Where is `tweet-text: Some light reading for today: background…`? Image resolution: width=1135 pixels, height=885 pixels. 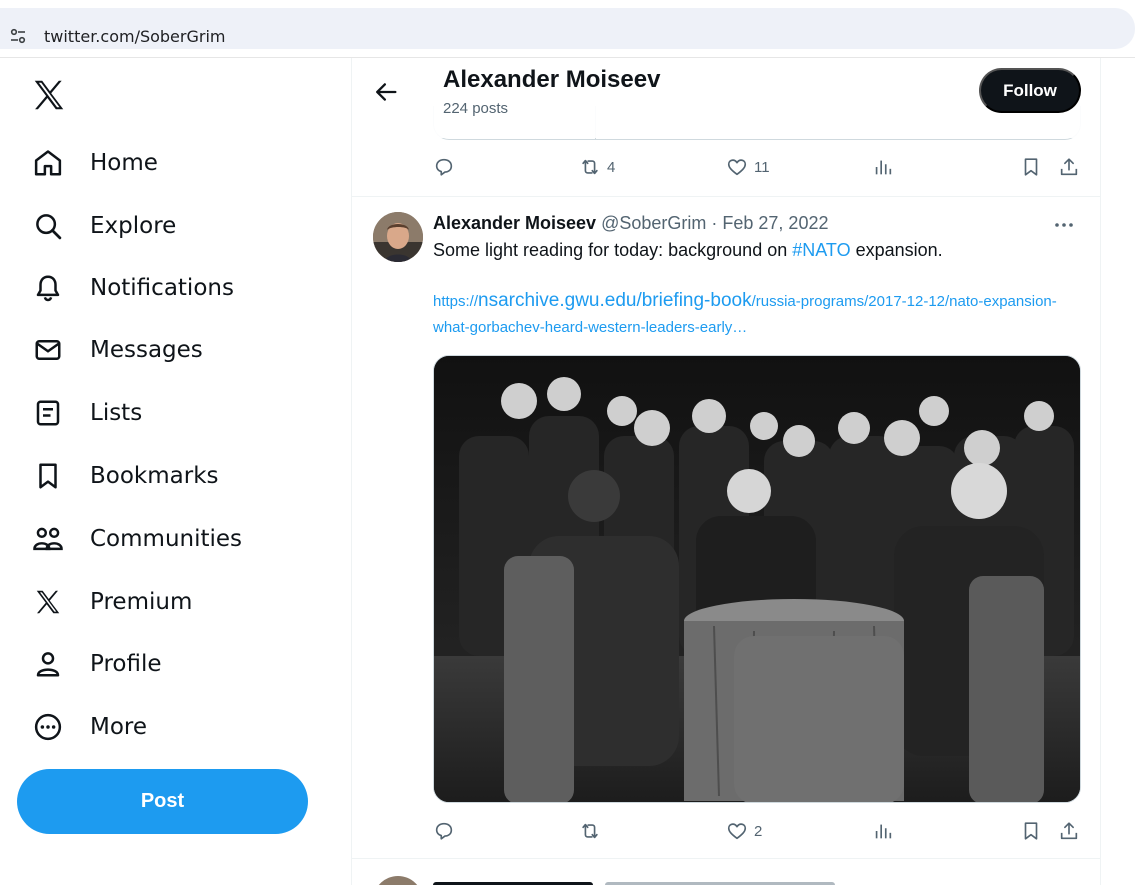 tweet-text: Some light reading for today: background… is located at coordinates (688, 250).